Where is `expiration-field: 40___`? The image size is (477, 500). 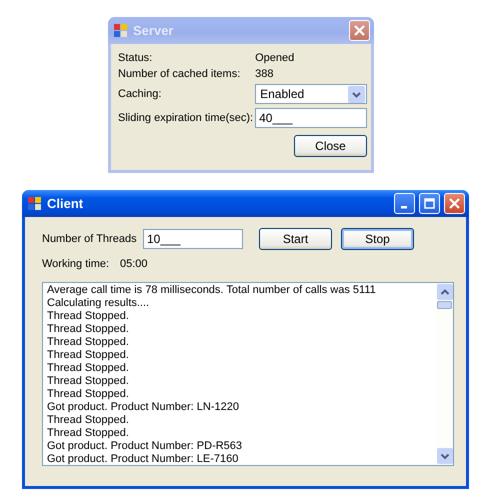
expiration-field: 40___ is located at coordinates (311, 118).